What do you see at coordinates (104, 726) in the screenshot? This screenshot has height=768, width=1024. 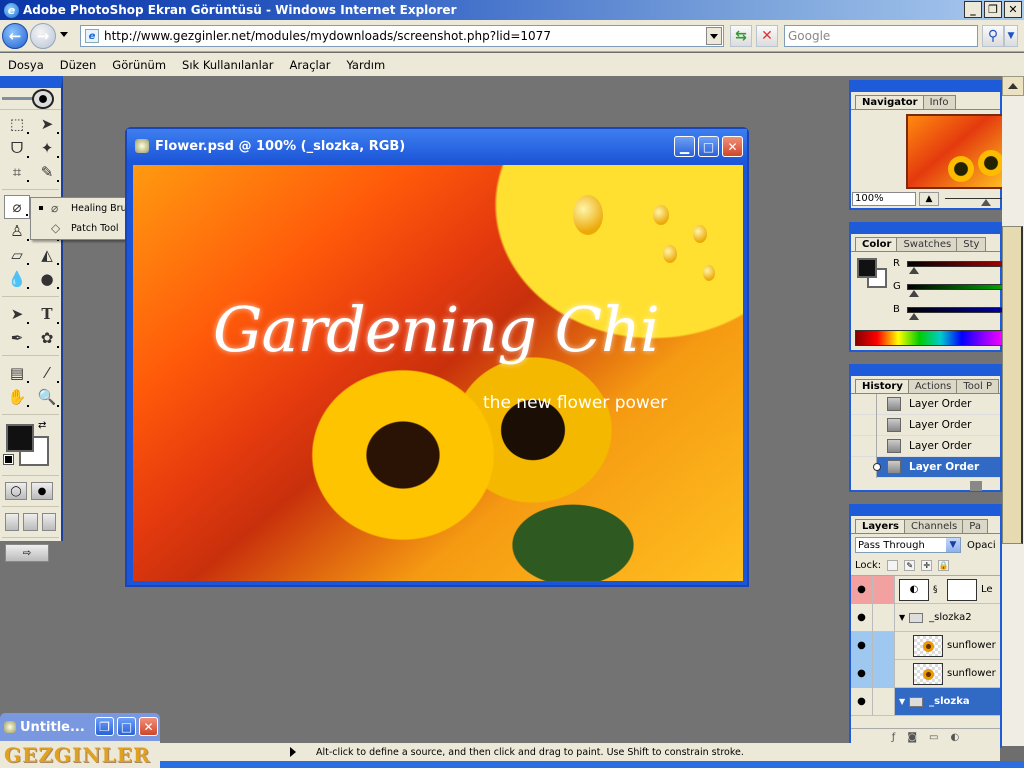 I see `untitled-restore-button: ❐` at bounding box center [104, 726].